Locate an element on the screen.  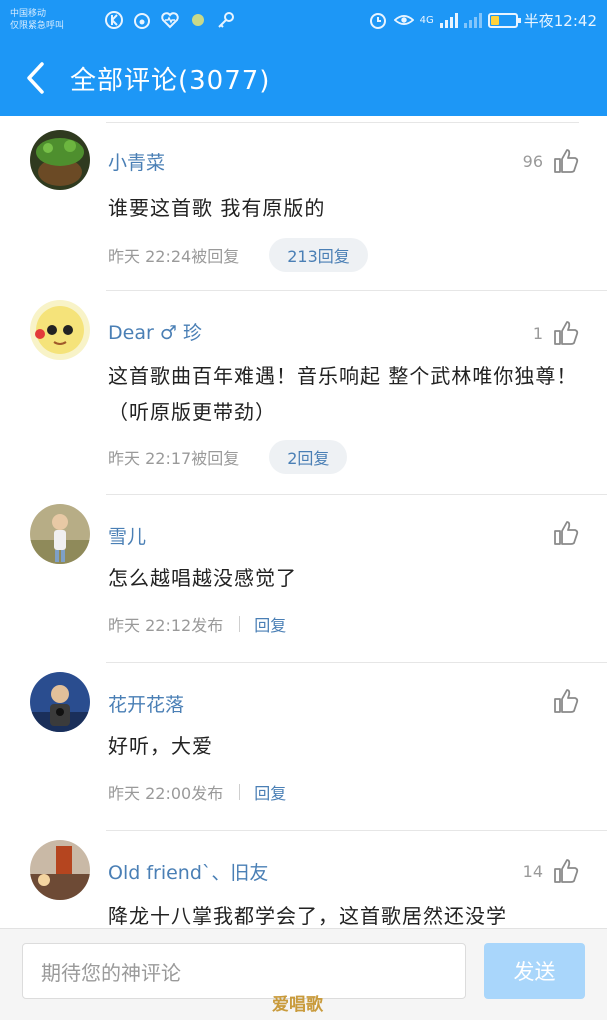
status-right: 4G 半夜12:42 is located at coordinates (482, 20).